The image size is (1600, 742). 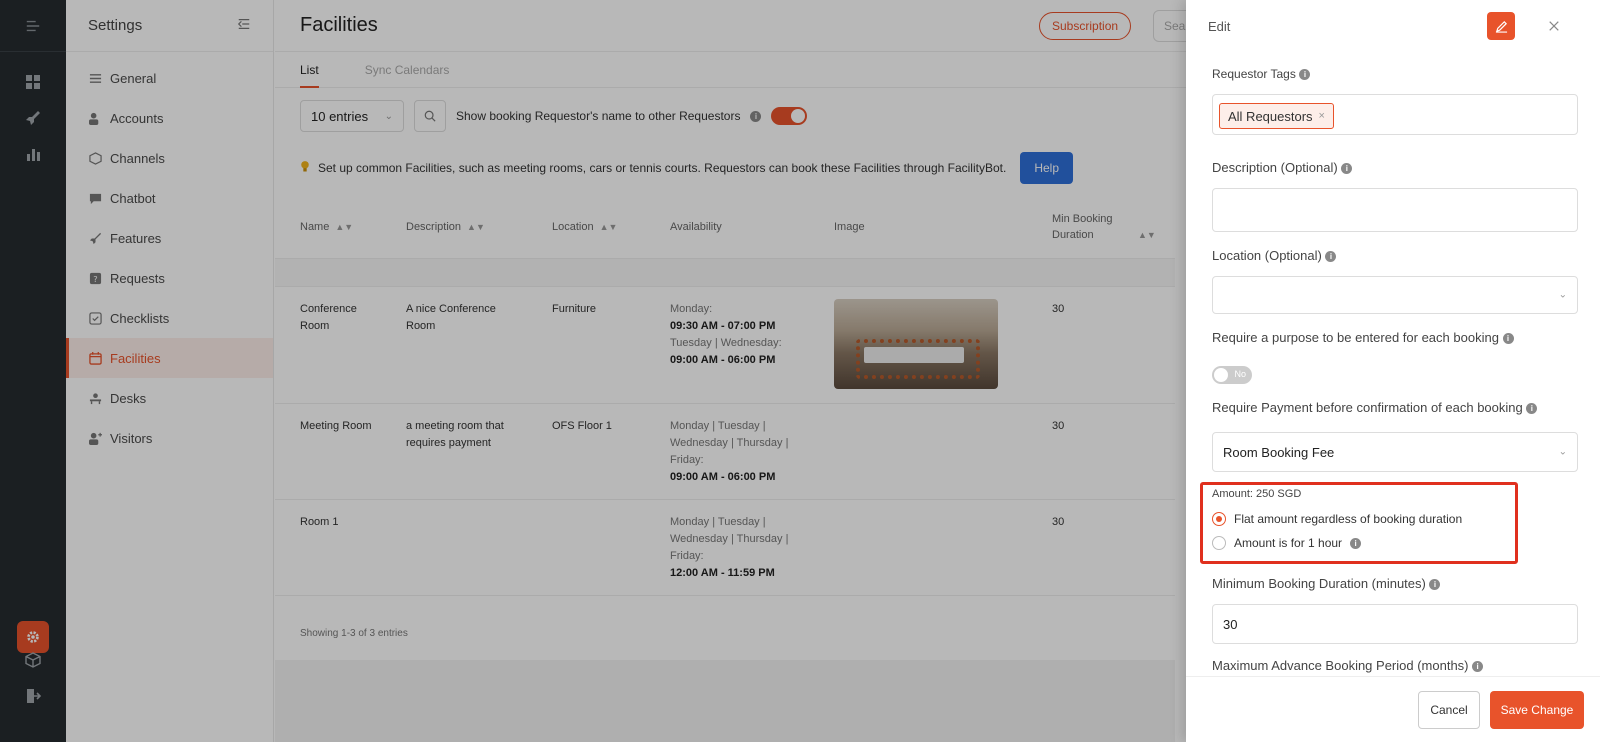 What do you see at coordinates (1326, 583) in the screenshot?
I see `min-duration-label: Minimum Booking Duration (minutes) i` at bounding box center [1326, 583].